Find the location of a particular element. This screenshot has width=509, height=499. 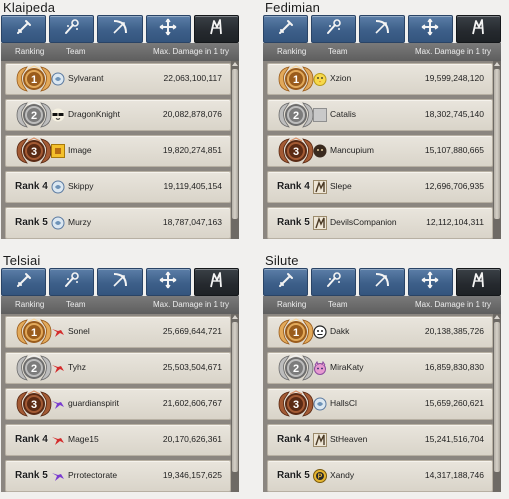

scout-icon is located at coordinates (478, 282).